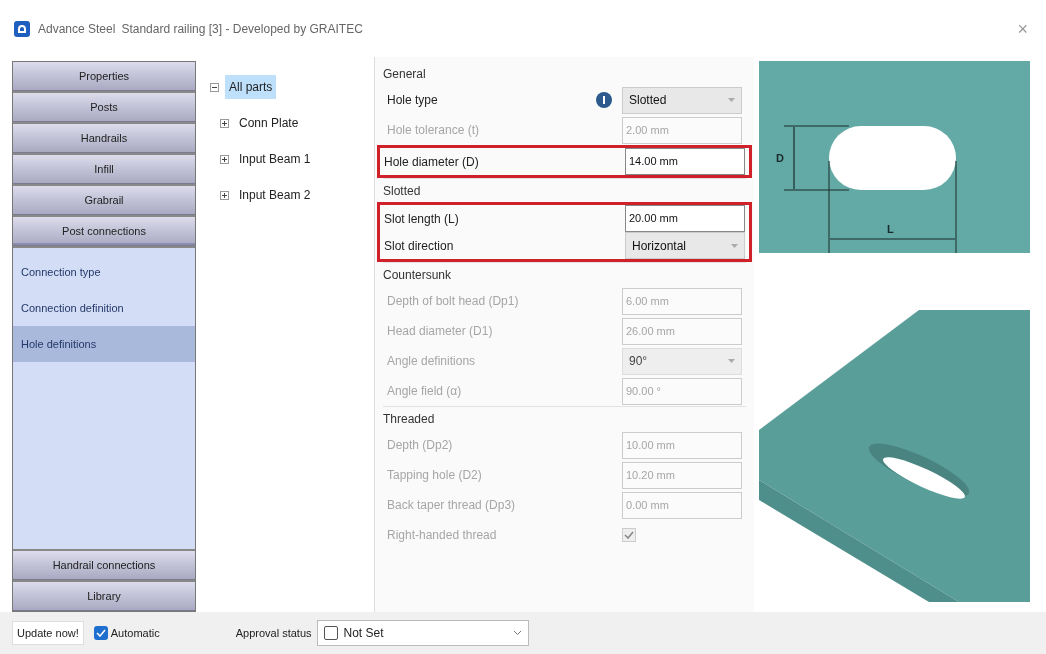 This screenshot has height=654, width=1046. What do you see at coordinates (275, 159) in the screenshot?
I see `tree-item: Input Beam 1` at bounding box center [275, 159].